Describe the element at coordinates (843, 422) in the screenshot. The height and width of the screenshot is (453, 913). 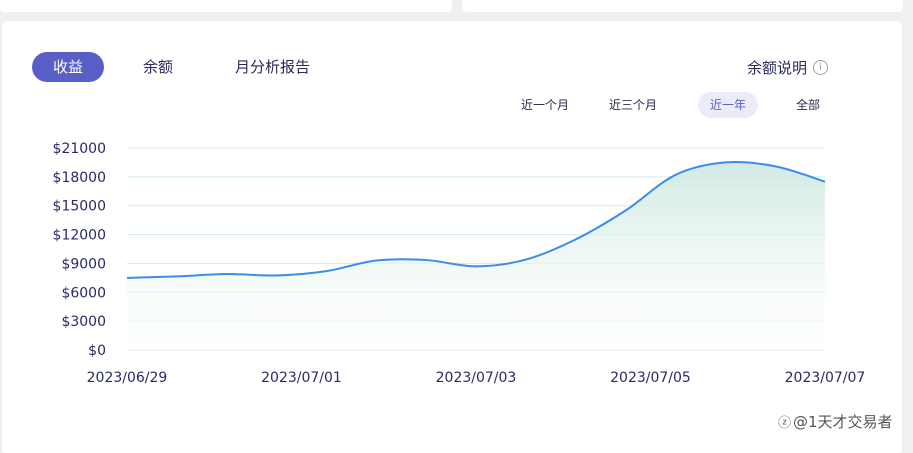
I see `watermark-text: @1天才交易者` at that location.